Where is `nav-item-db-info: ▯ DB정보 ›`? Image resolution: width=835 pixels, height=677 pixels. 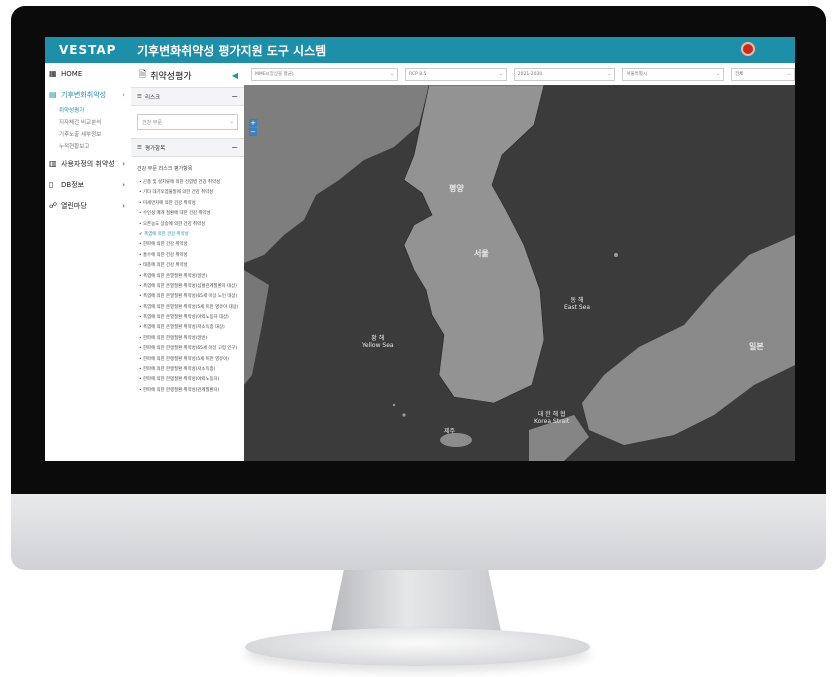 nav-item-db-info: ▯ DB정보 › is located at coordinates (88, 184).